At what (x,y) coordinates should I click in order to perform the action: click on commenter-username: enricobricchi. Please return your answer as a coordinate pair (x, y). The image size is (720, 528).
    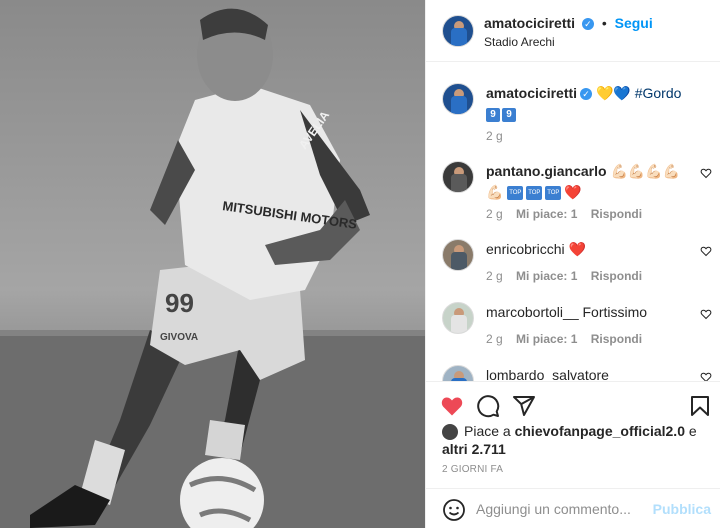
    Looking at the image, I should click on (525, 249).